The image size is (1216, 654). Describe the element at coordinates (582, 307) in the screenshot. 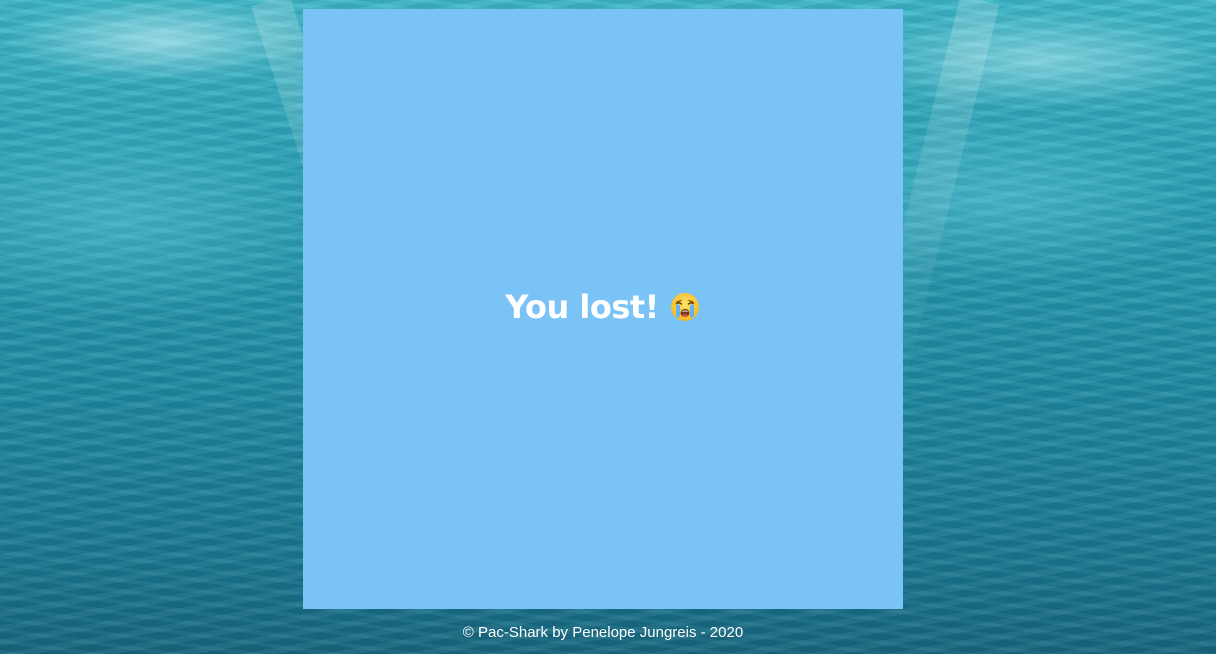

I see `game-over-text: You lost!` at that location.